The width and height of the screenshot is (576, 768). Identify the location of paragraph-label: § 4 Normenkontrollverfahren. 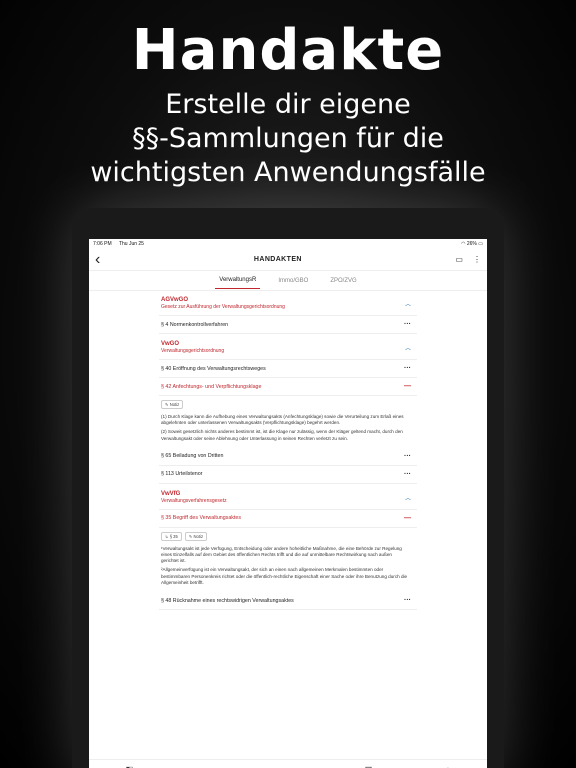
(195, 324).